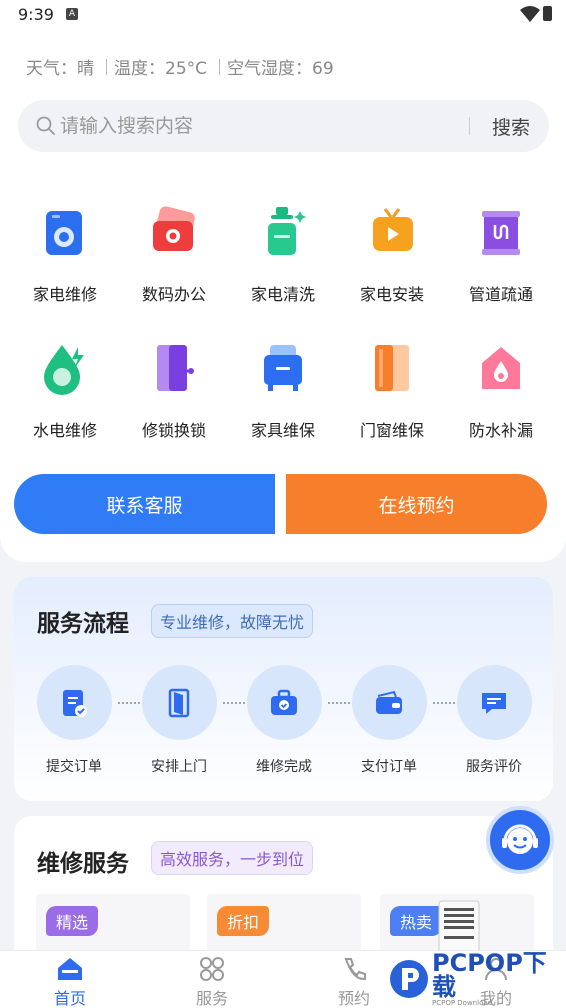 The image size is (566, 1008). What do you see at coordinates (494, 767) in the screenshot?
I see `step-label: 服务评价` at bounding box center [494, 767].